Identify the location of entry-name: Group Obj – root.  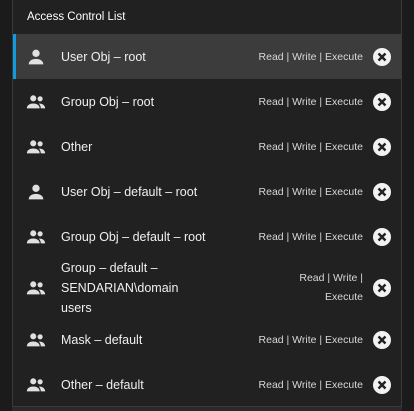
(108, 101).